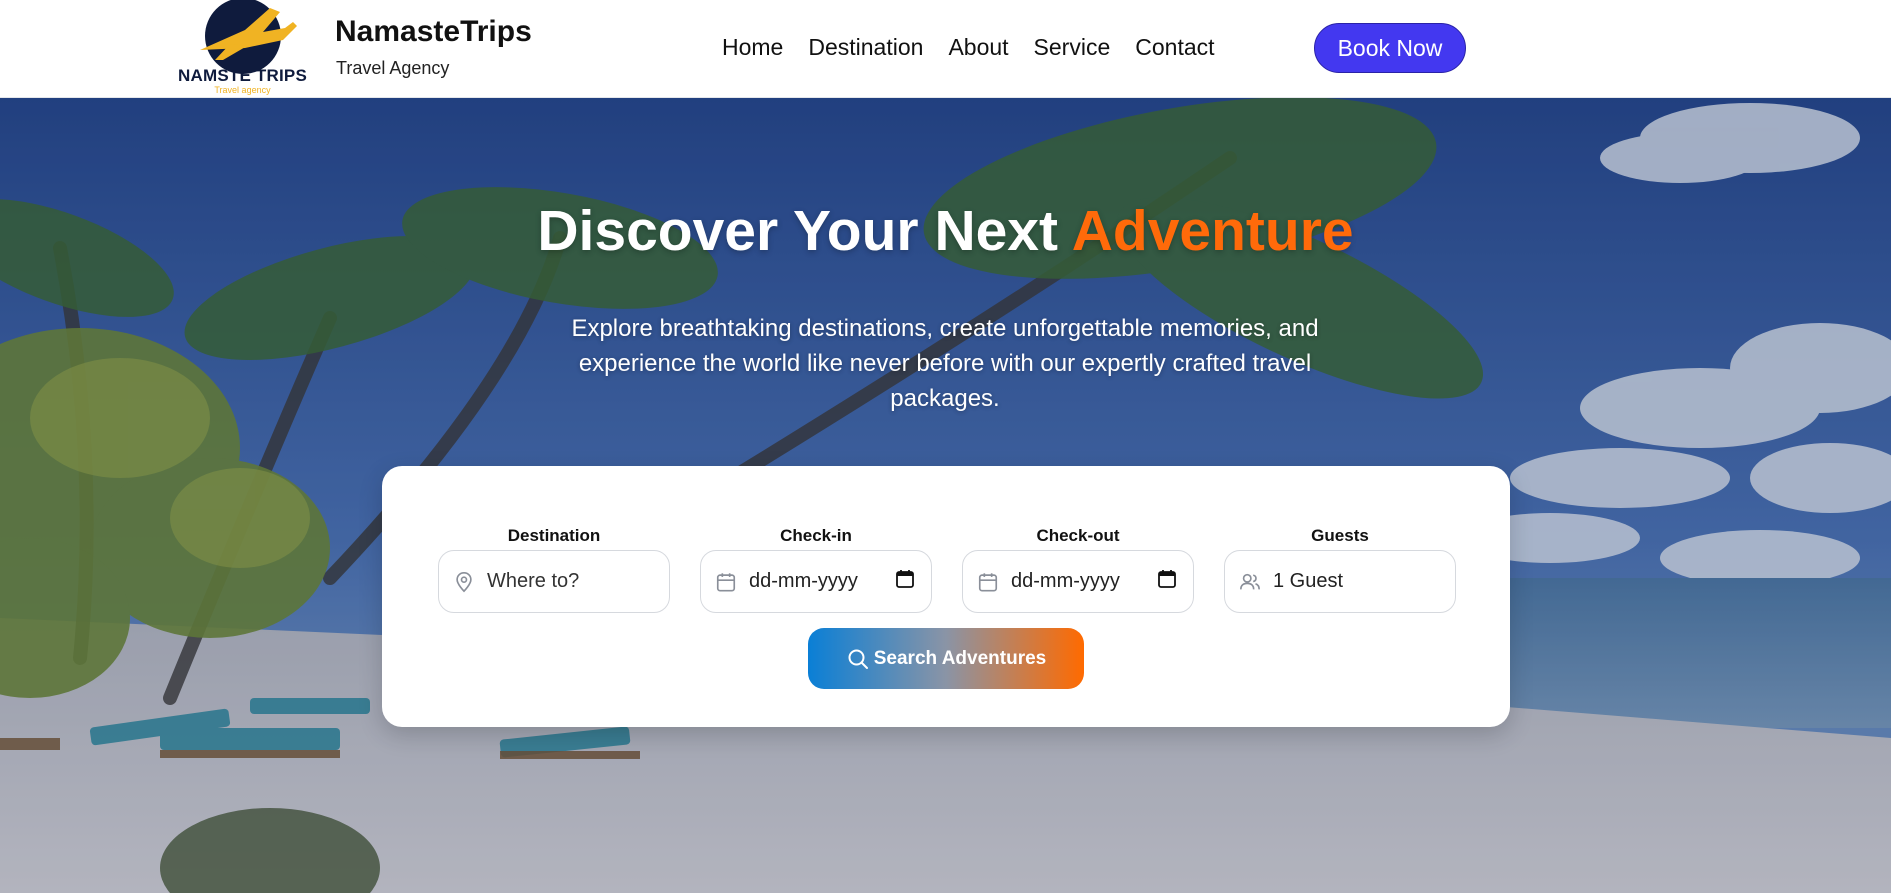  What do you see at coordinates (1308, 581) in the screenshot?
I see `guests-value: 1 Guest` at bounding box center [1308, 581].